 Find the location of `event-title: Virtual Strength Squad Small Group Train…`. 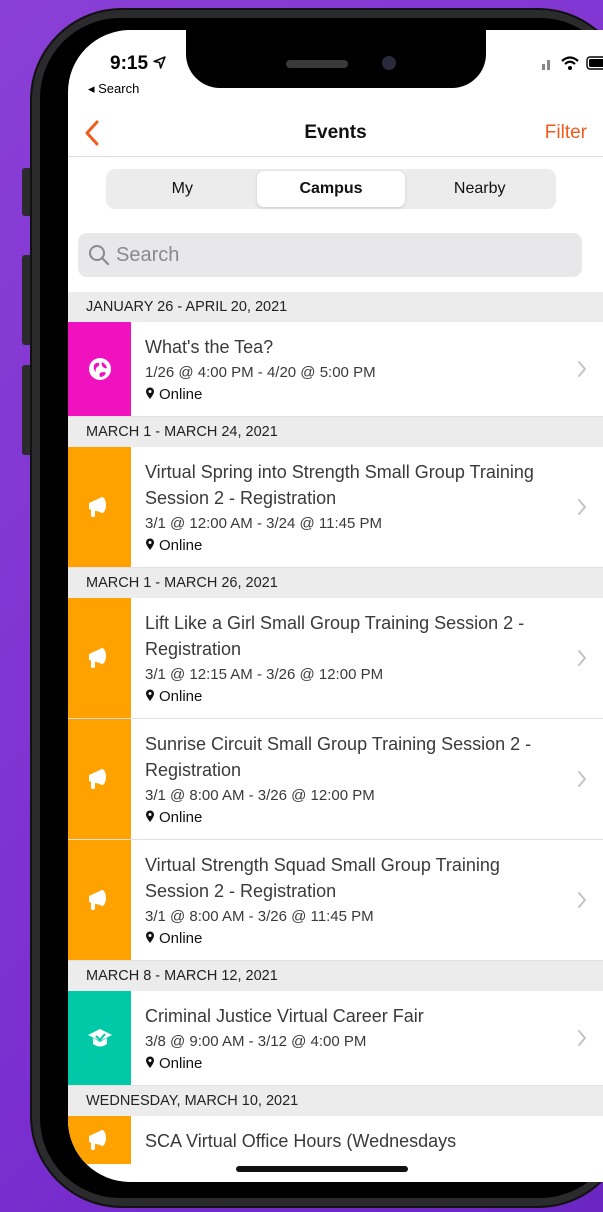

event-title: Virtual Strength Squad Small Group Train… is located at coordinates (322, 878).